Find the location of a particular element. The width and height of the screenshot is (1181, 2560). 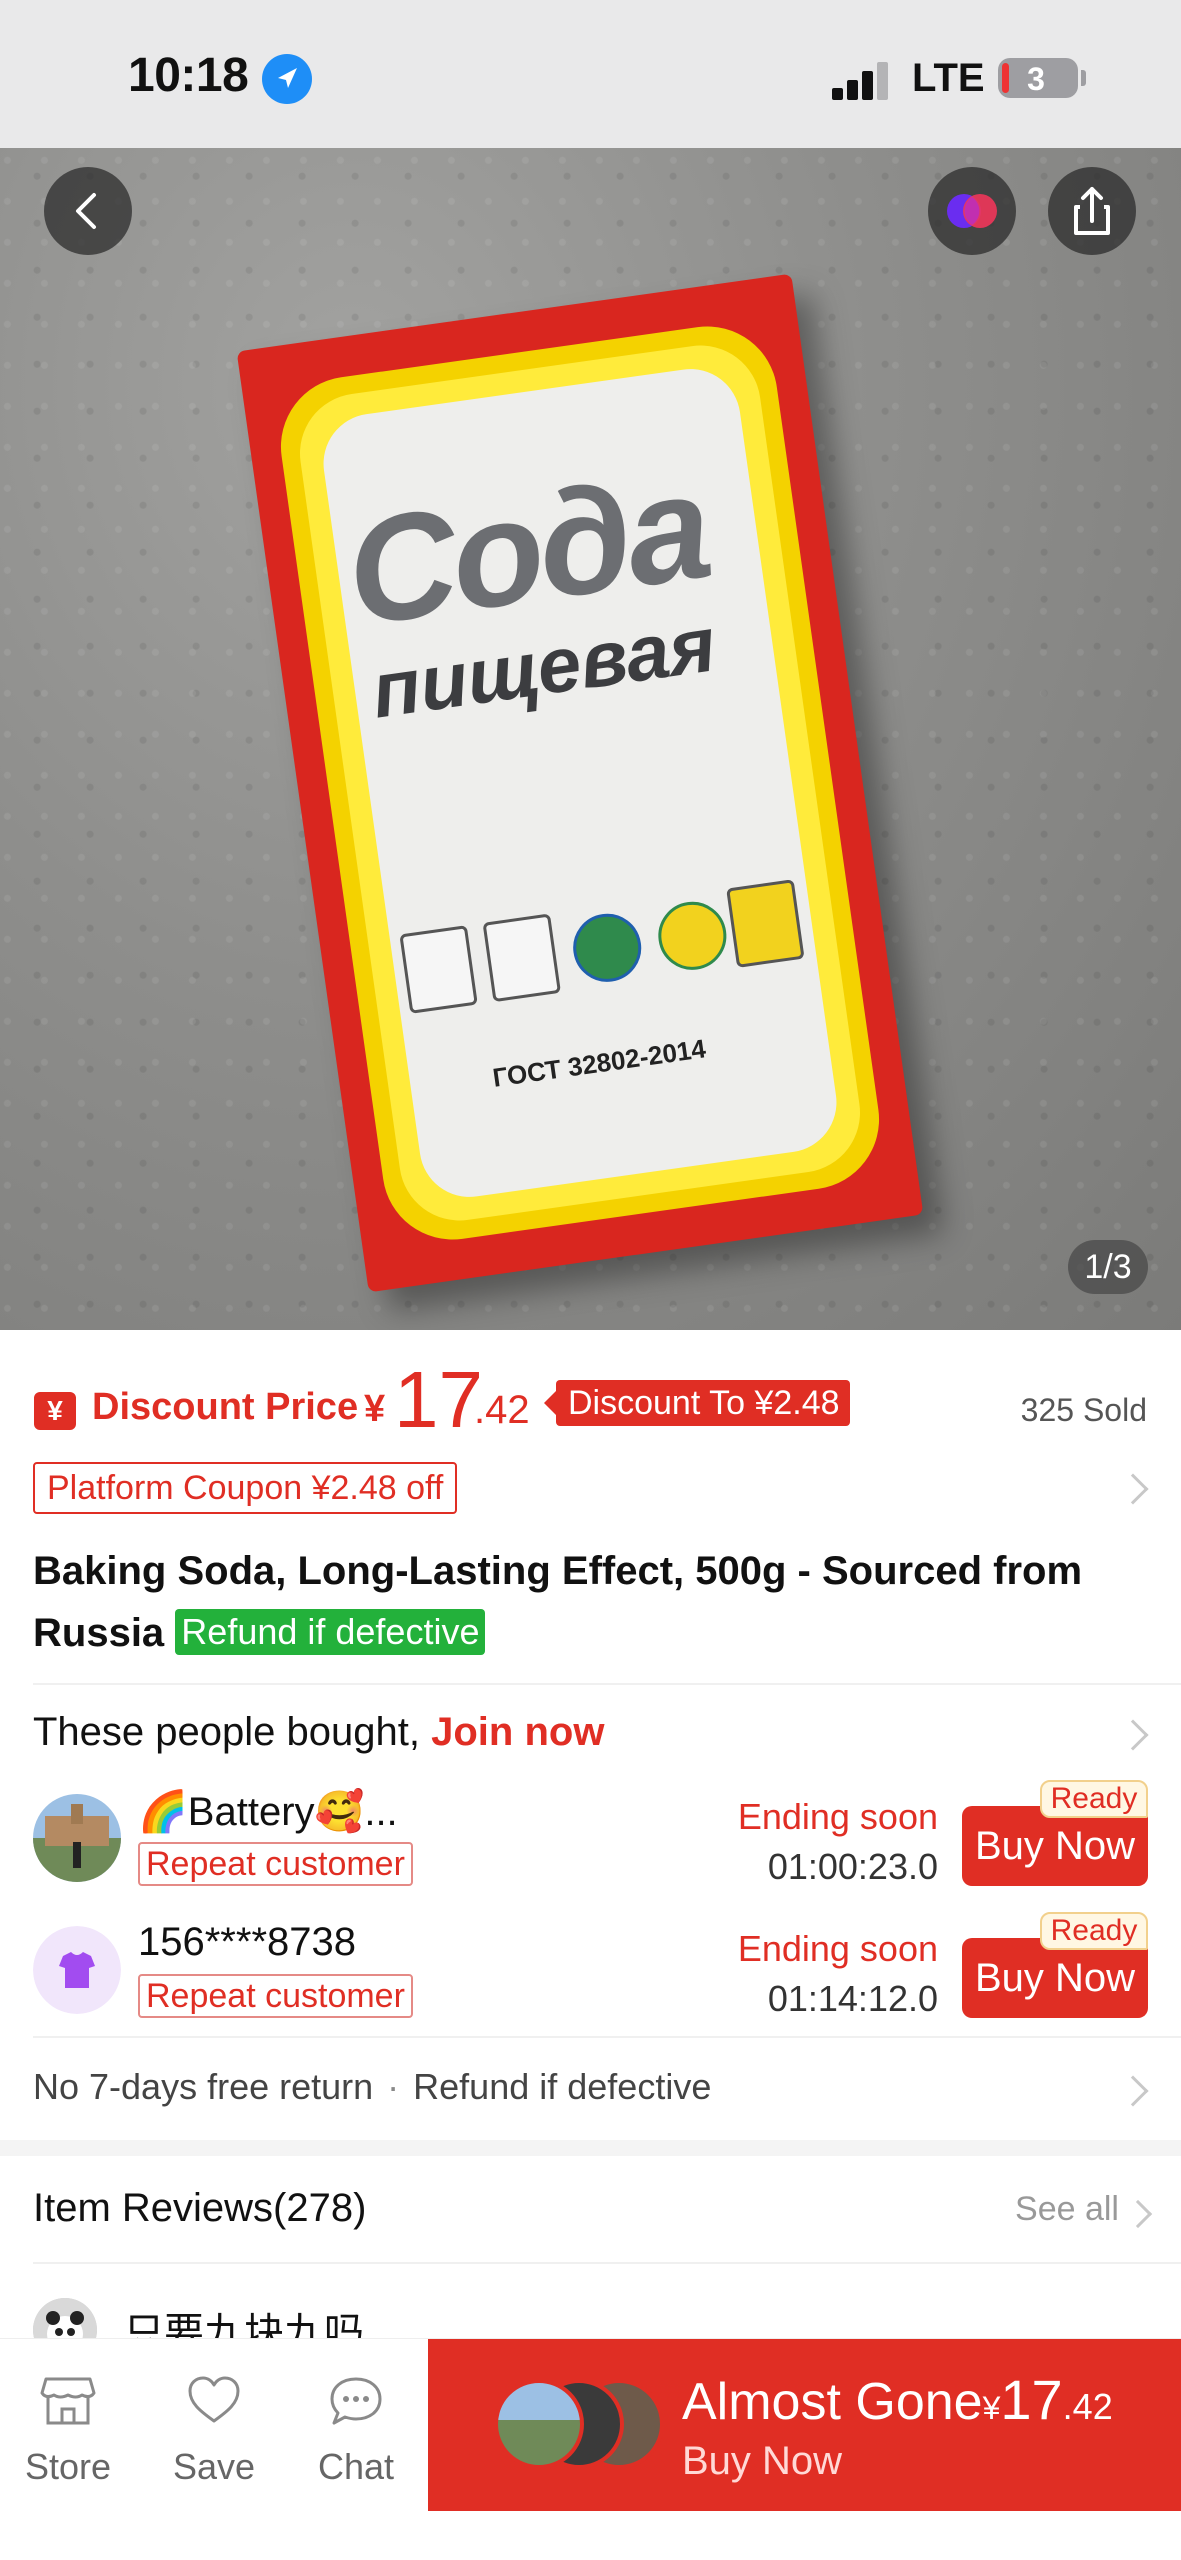

battery-icon: 3 is located at coordinates (1038, 78).